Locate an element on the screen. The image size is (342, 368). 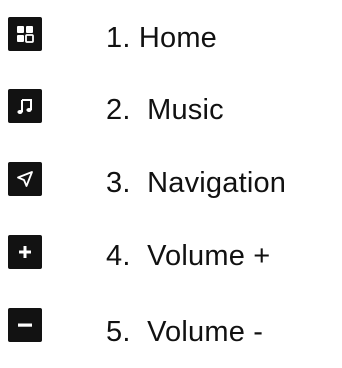
home-grid-icon is located at coordinates (25, 34).